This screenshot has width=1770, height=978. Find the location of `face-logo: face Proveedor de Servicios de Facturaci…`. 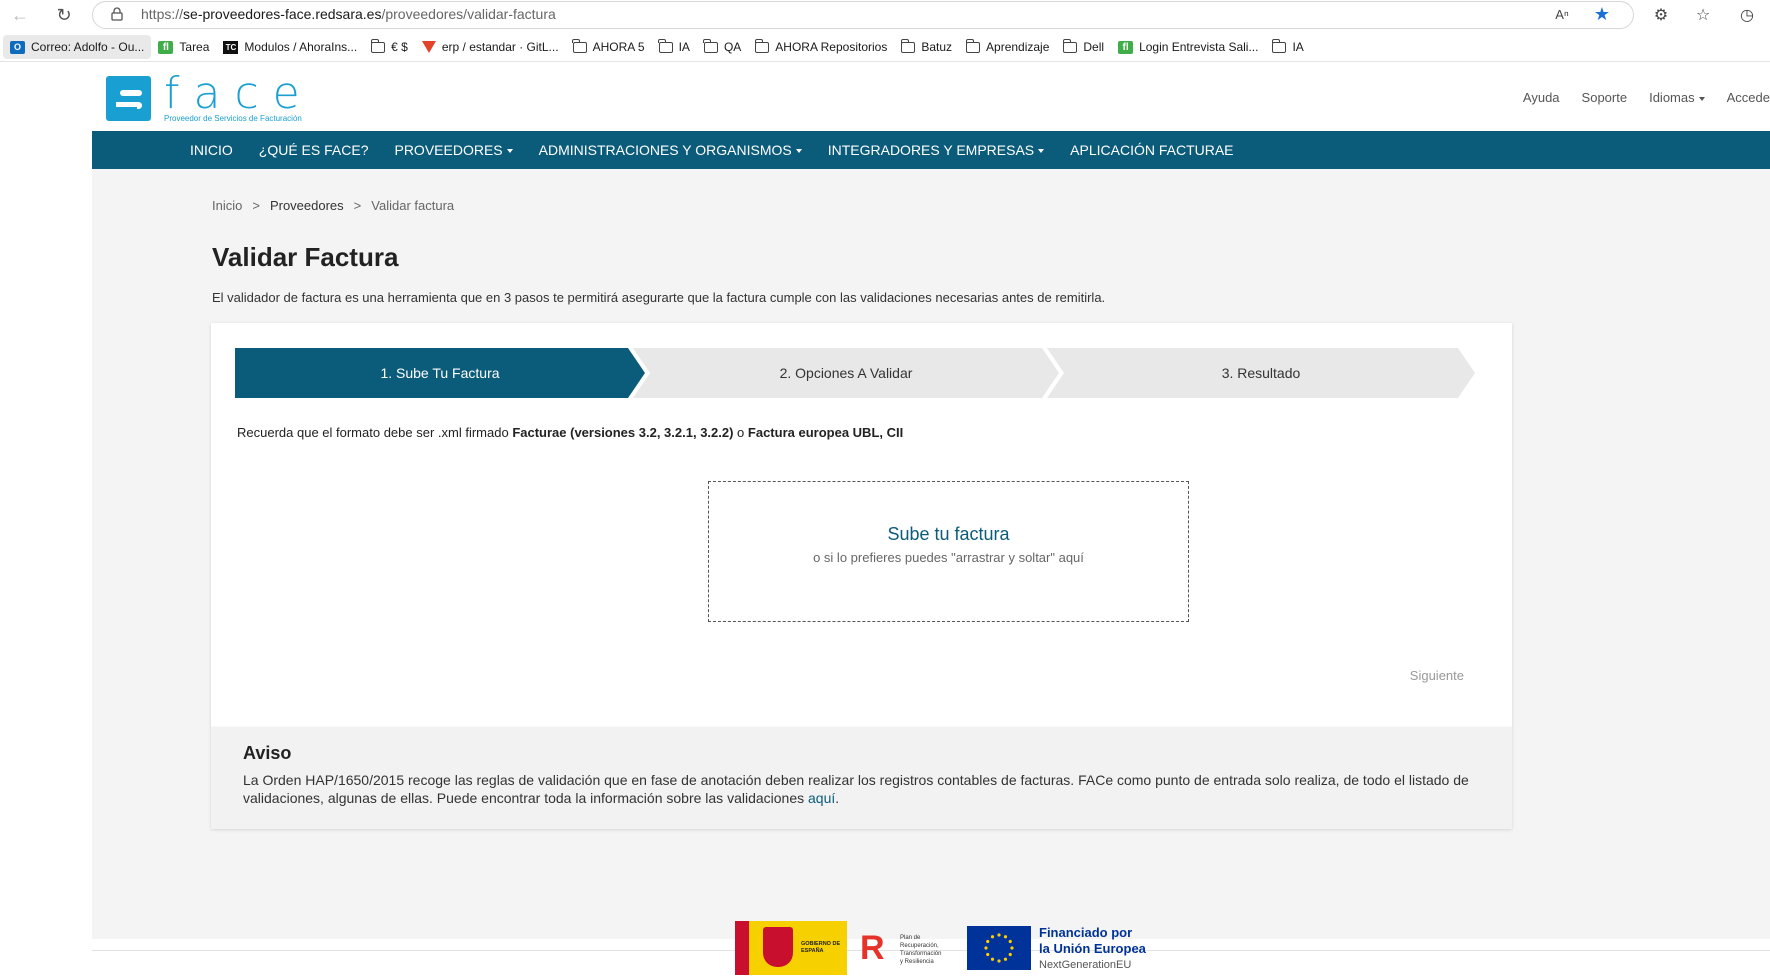

face-logo: face Proveedor de Servicios de Facturaci… is located at coordinates (211, 97).